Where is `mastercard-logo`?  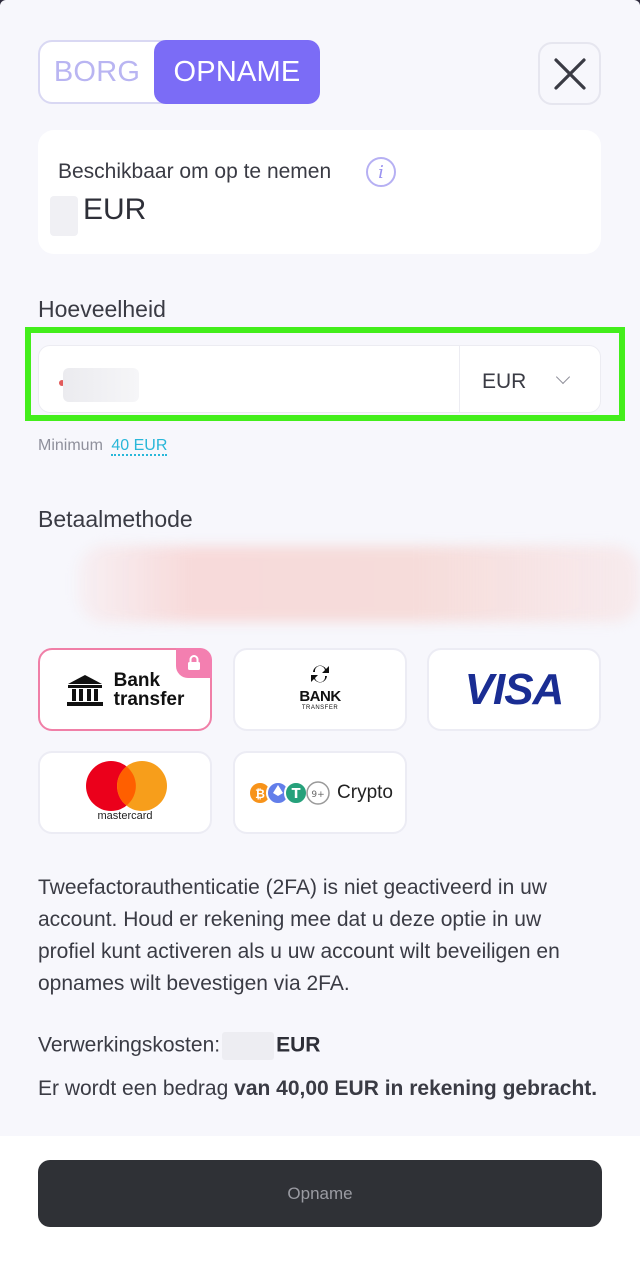 mastercard-logo is located at coordinates (126, 786).